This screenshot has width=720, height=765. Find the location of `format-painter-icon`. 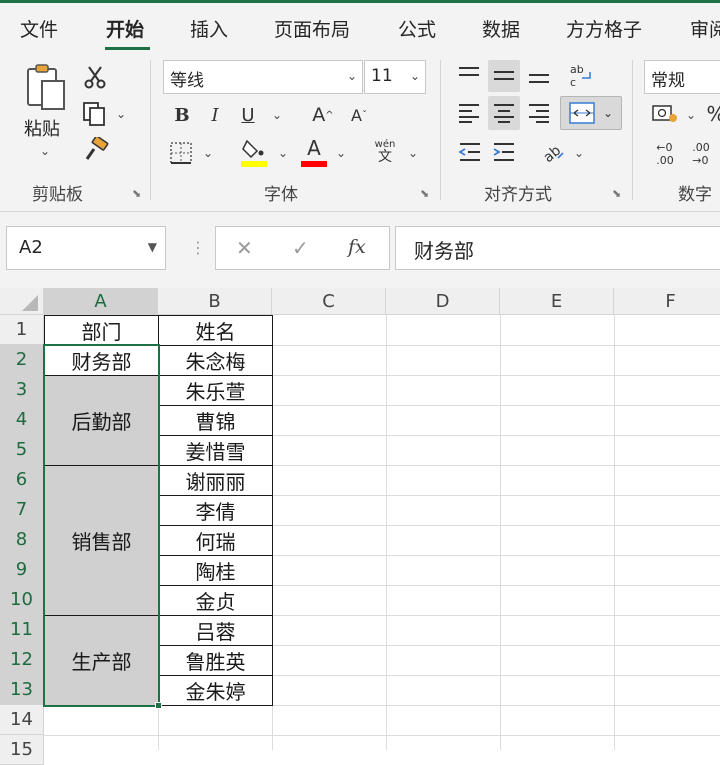

format-painter-icon is located at coordinates (96, 150).